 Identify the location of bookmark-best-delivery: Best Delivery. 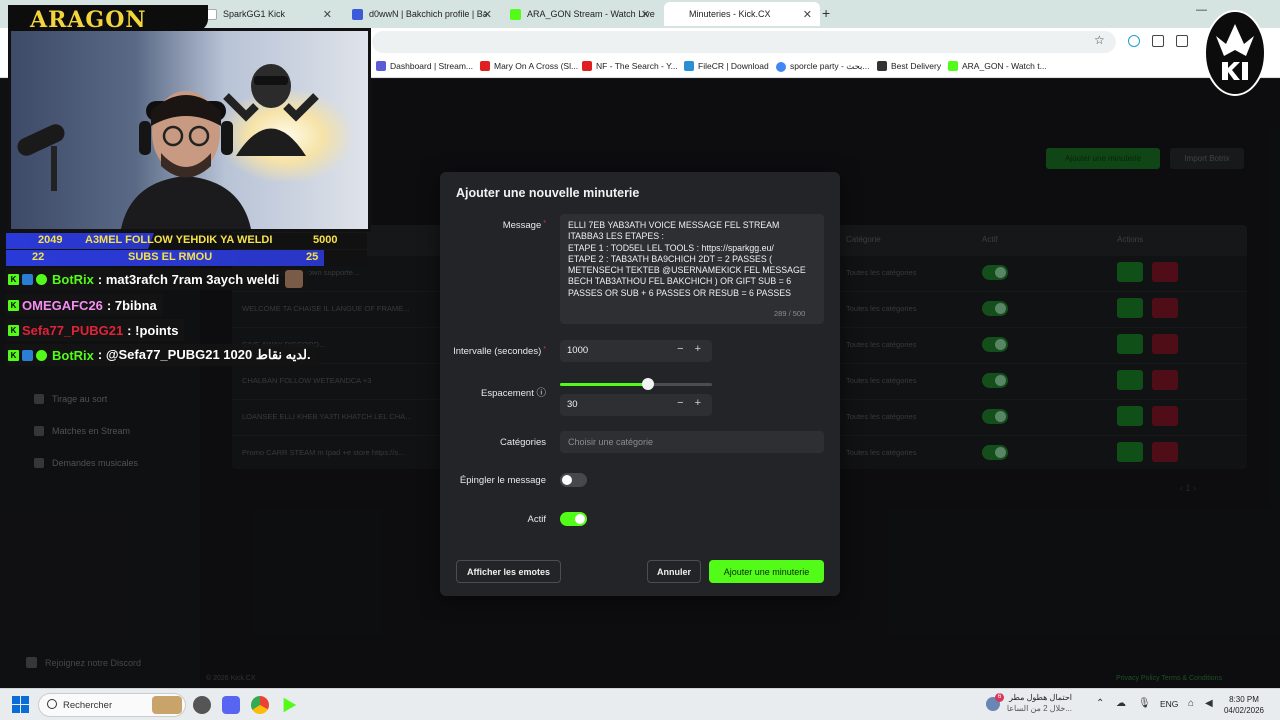
(909, 66).